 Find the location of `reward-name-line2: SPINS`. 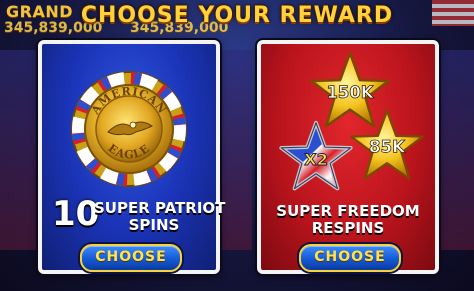

reward-name-line2: SPINS is located at coordinates (154, 225).